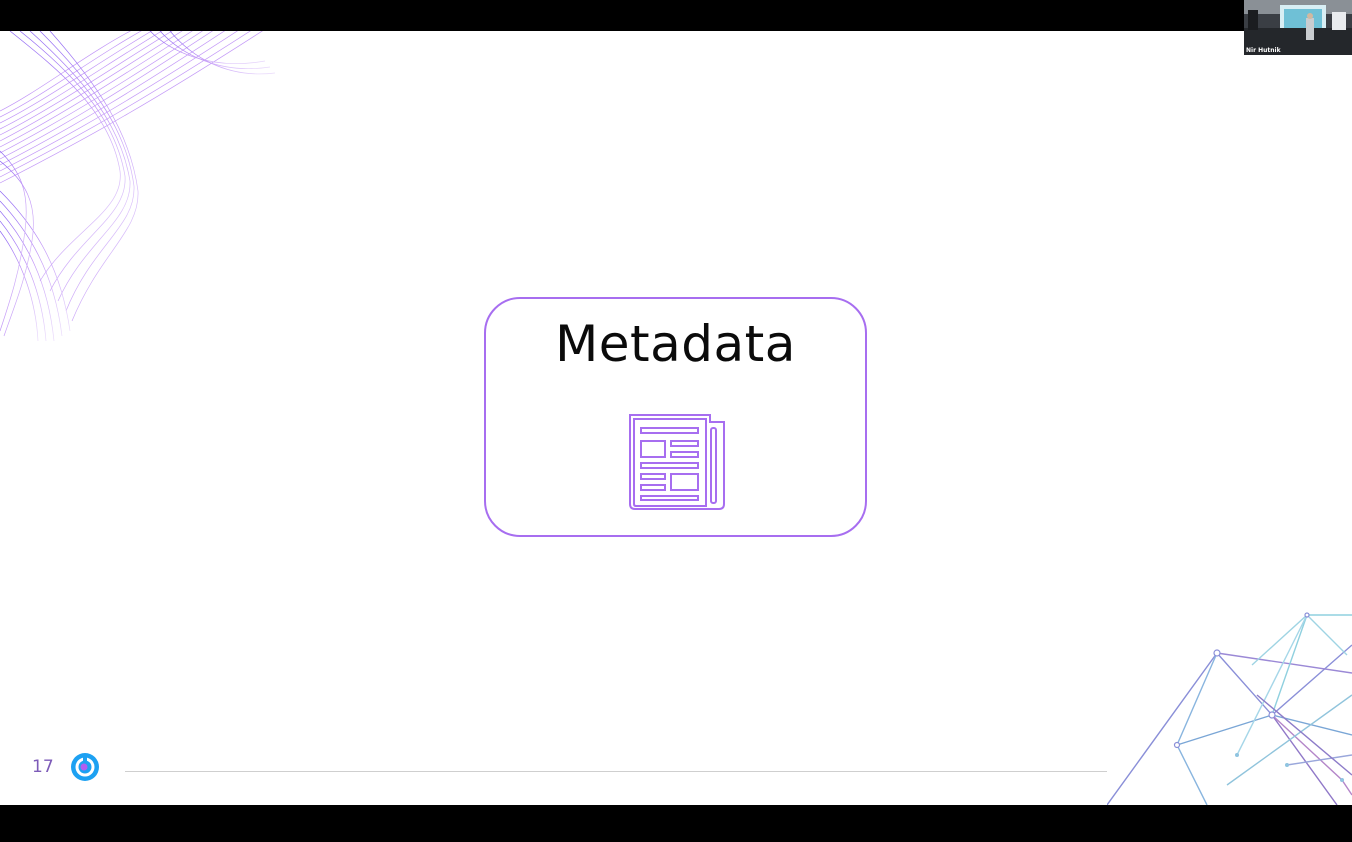 The width and height of the screenshot is (1352, 842). I want to click on topic-card: Metadata, so click(675, 417).